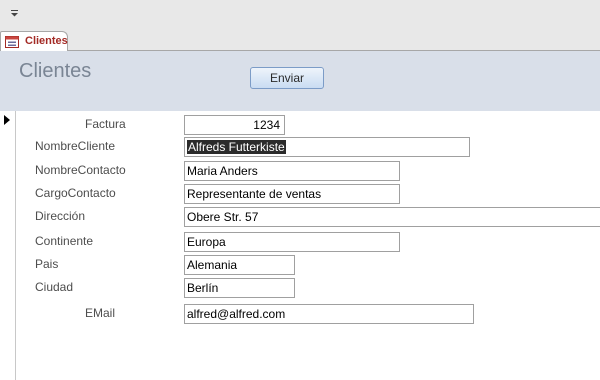 The image size is (600, 380). Describe the element at coordinates (100, 313) in the screenshot. I see `email-label: EMail` at that location.